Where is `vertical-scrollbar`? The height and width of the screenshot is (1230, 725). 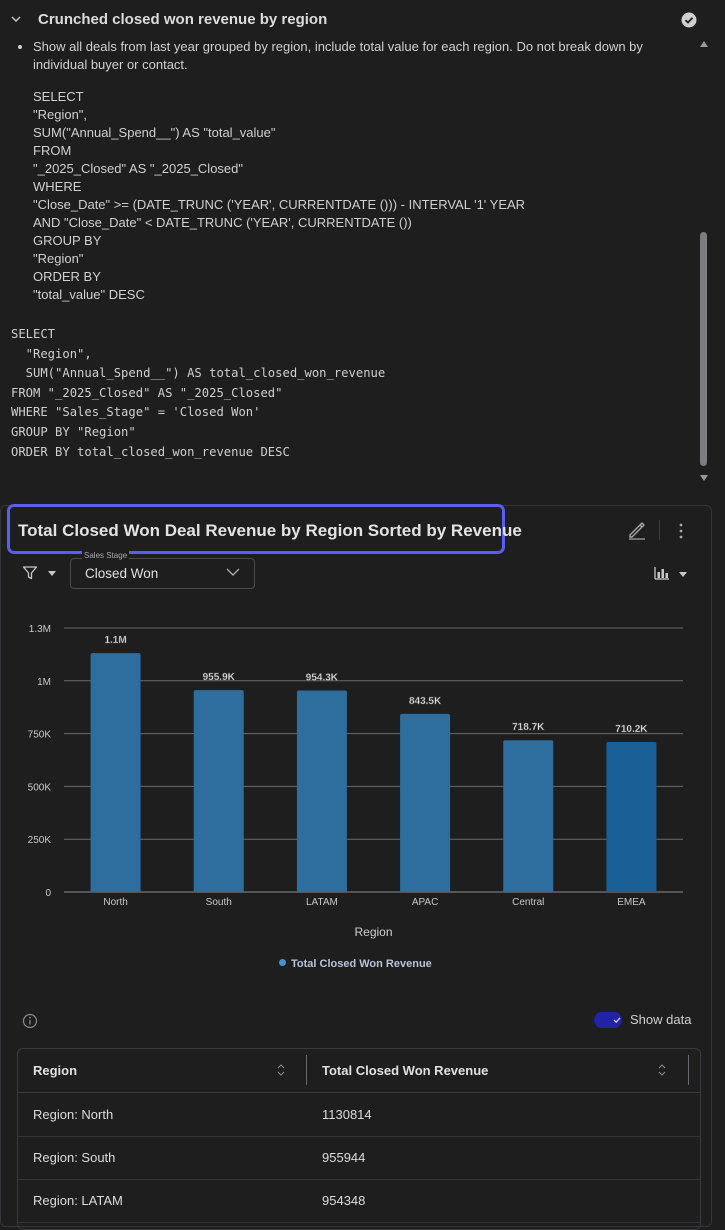 vertical-scrollbar is located at coordinates (703, 263).